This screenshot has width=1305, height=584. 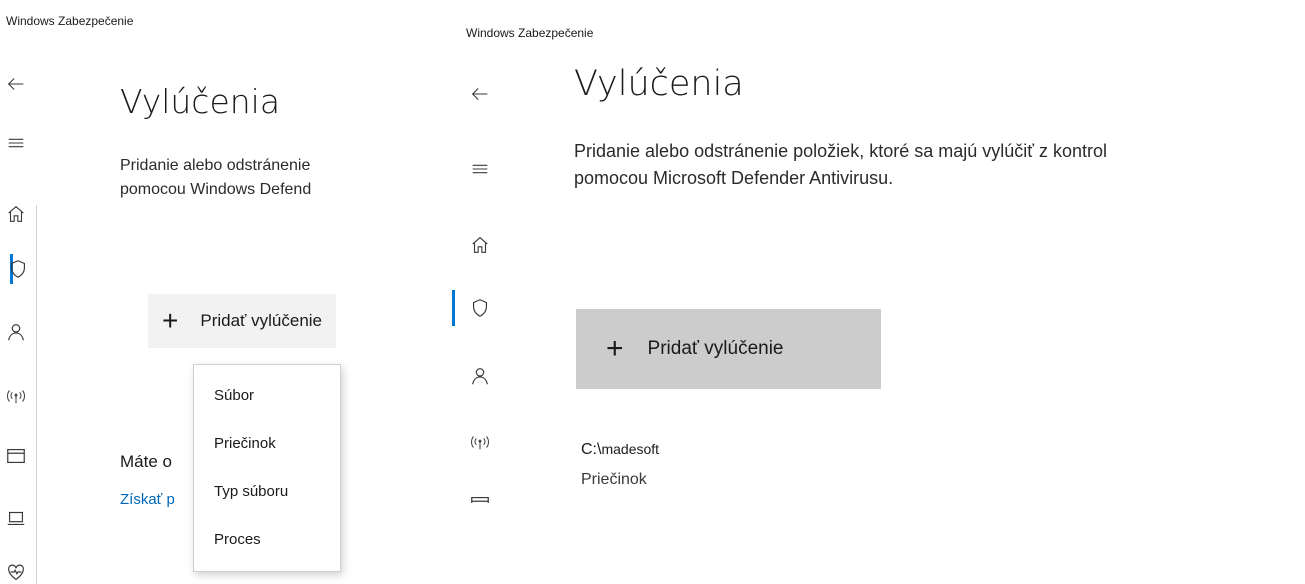 What do you see at coordinates (245, 443) in the screenshot?
I see `menu-item-folder: Priečinok` at bounding box center [245, 443].